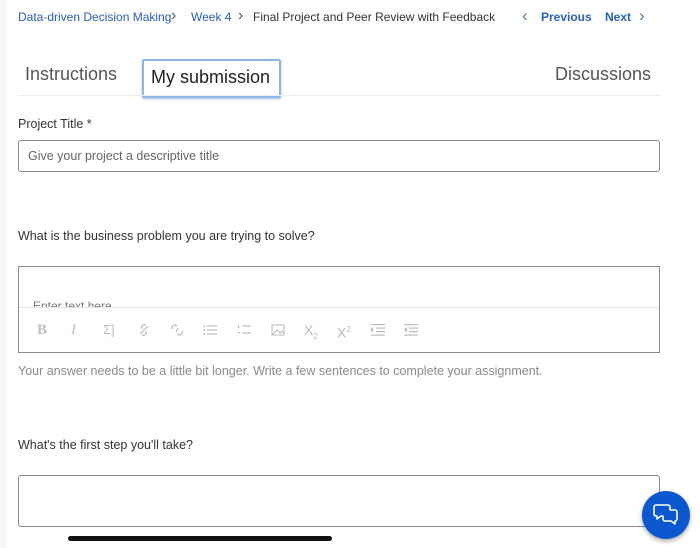 The height and width of the screenshot is (548, 700). I want to click on home-indicator, so click(200, 538).